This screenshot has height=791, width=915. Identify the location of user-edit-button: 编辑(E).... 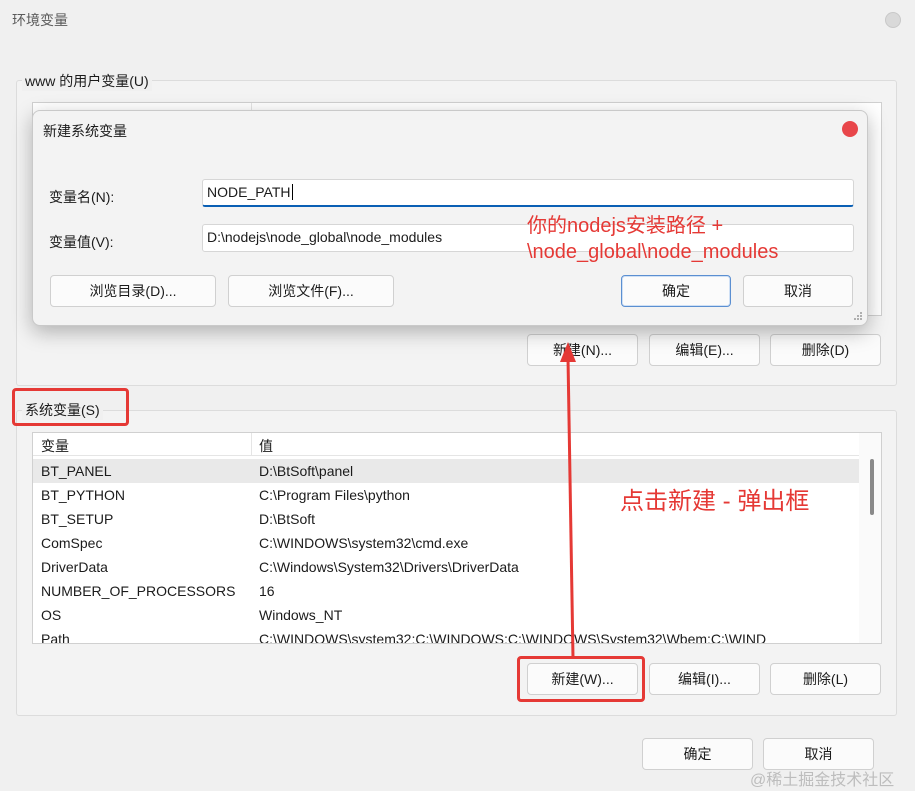
(704, 350).